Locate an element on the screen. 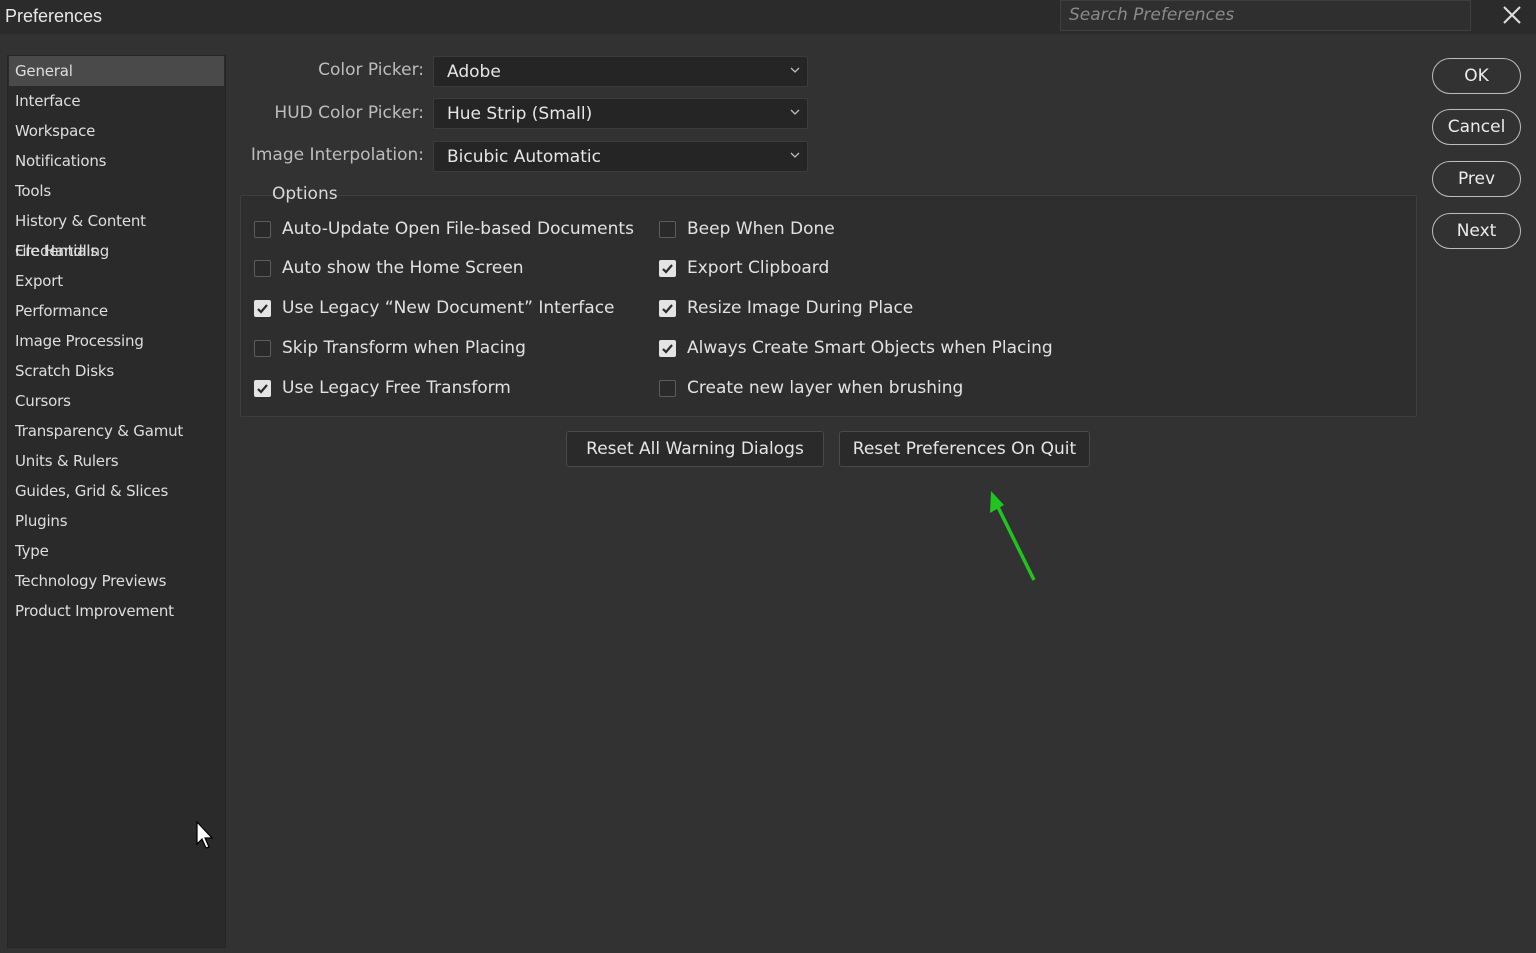 This screenshot has width=1536, height=953. new-layer-brushing-checkbox: Create new layer when brushing is located at coordinates (811, 388).